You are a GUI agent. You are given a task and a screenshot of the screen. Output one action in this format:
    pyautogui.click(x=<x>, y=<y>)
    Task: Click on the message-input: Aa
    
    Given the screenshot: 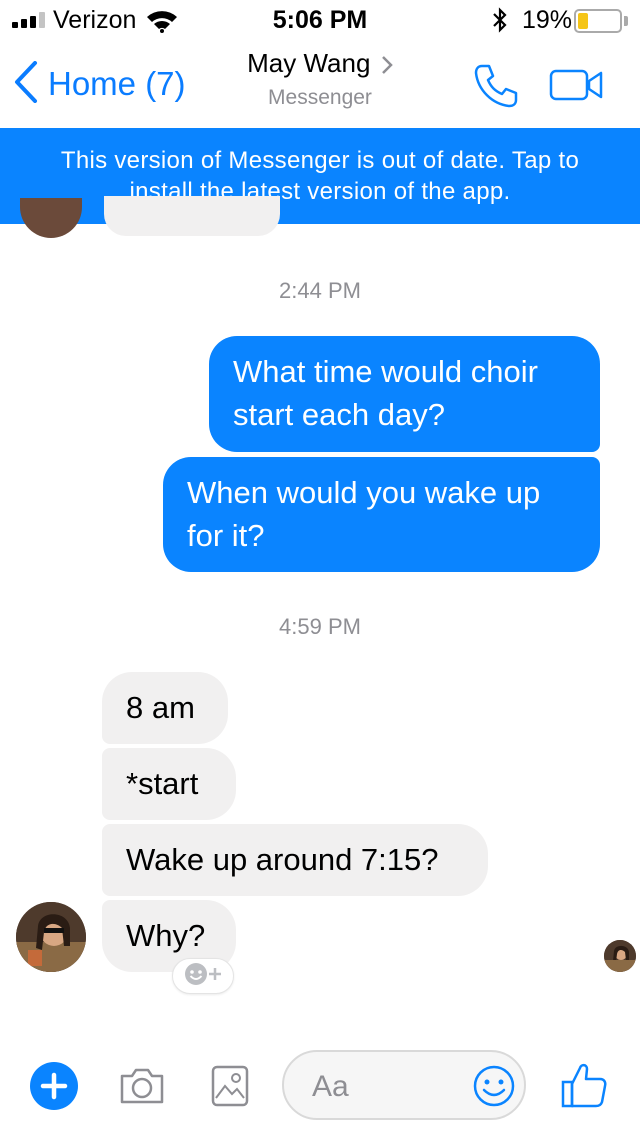 What is the action you would take?
    pyautogui.click(x=404, y=1085)
    